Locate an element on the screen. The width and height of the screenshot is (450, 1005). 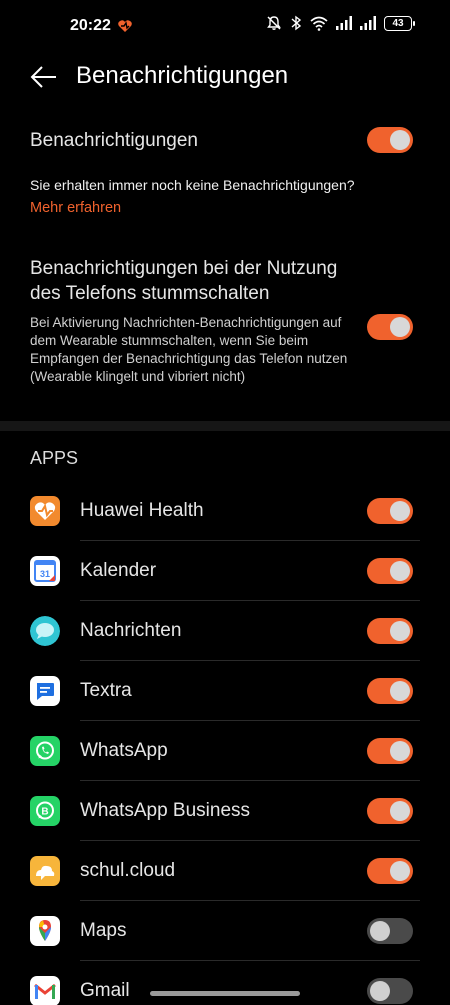
main-toggle-label: Benachrichtigungen is located at coordinates (114, 140).